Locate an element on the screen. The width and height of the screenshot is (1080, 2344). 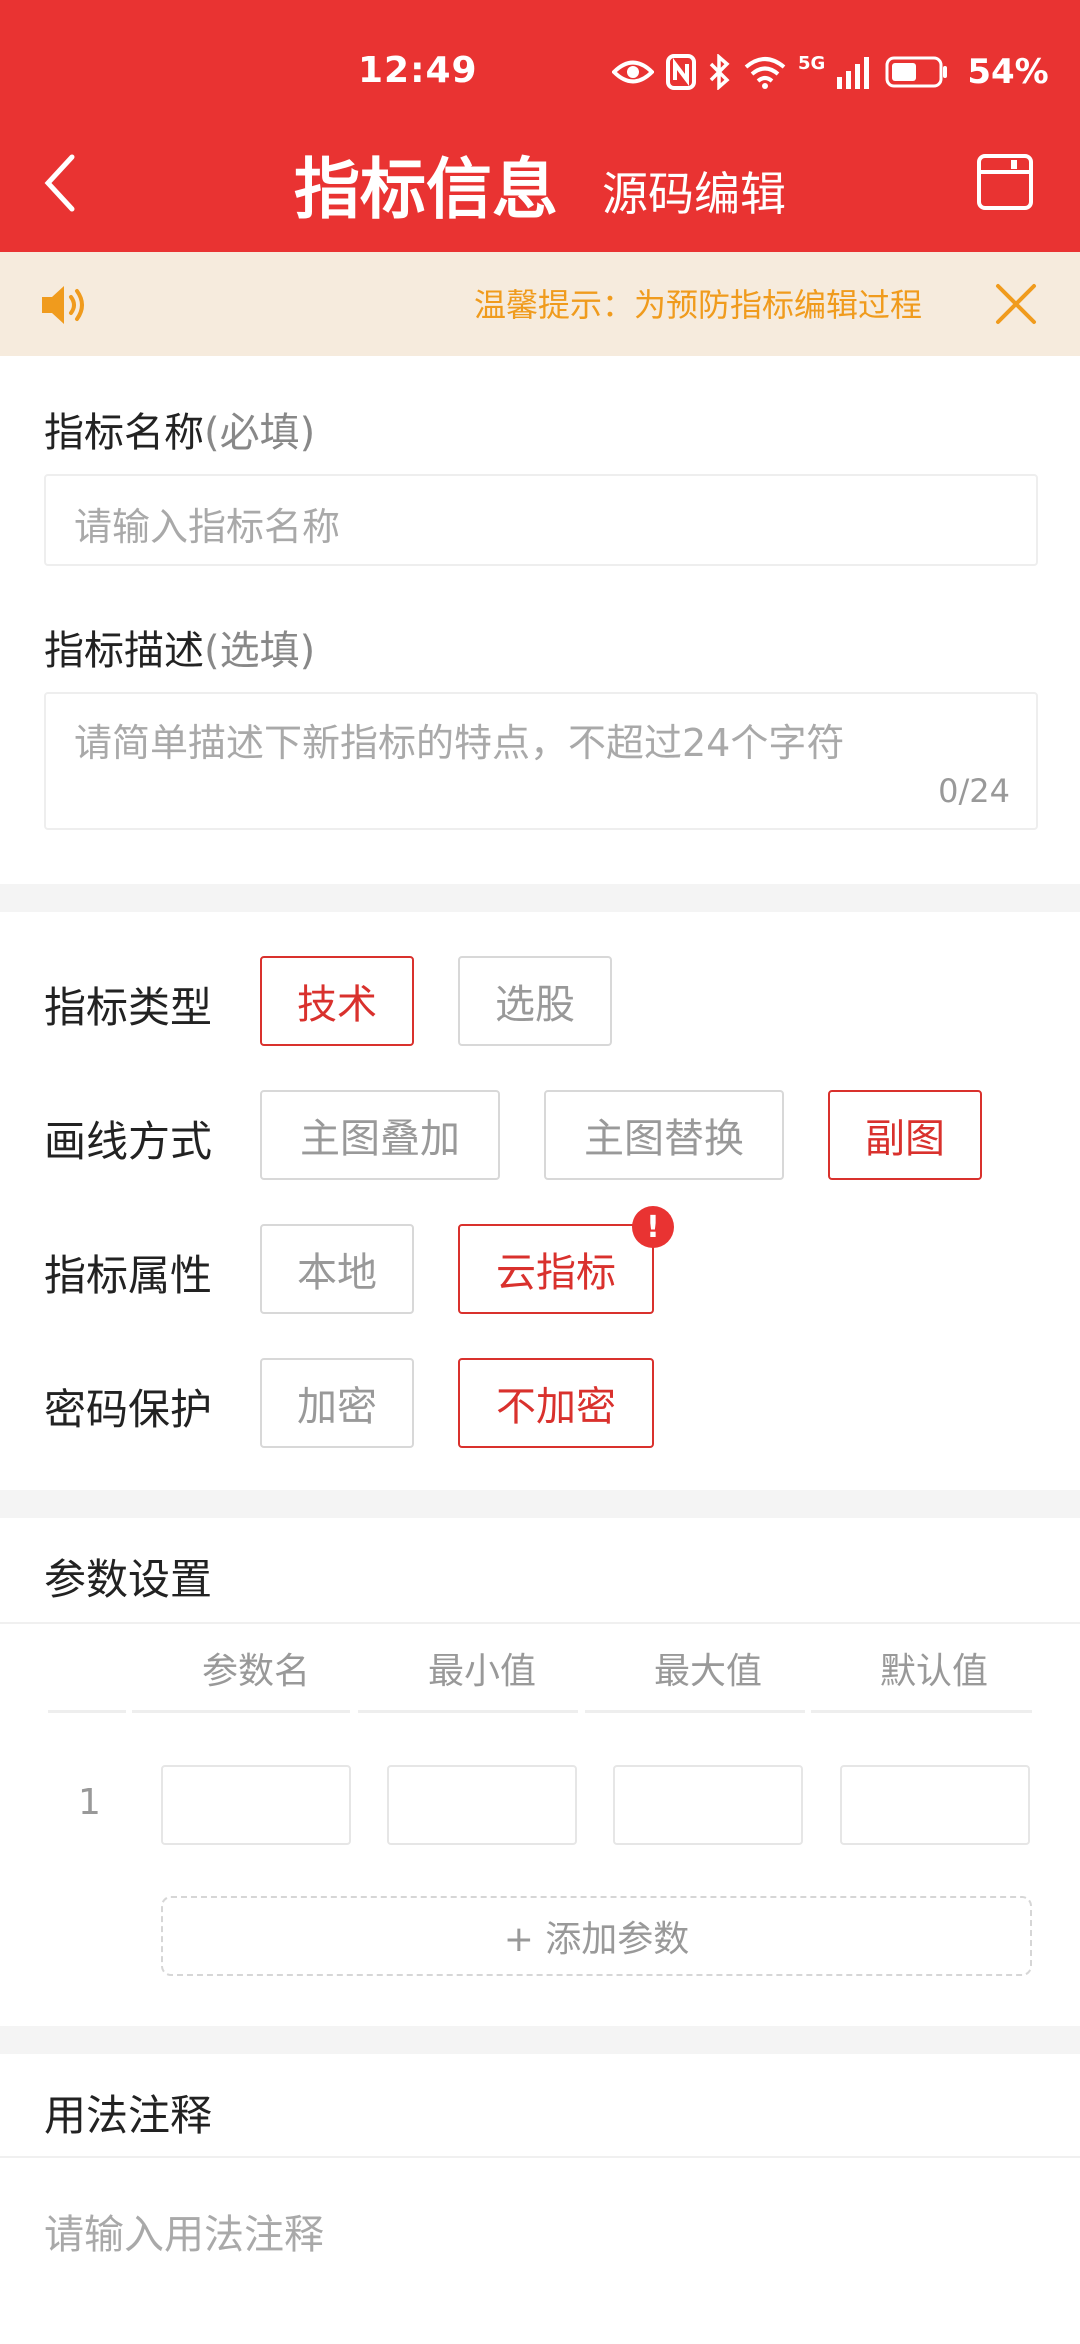
save-button is located at coordinates (1007, 184).